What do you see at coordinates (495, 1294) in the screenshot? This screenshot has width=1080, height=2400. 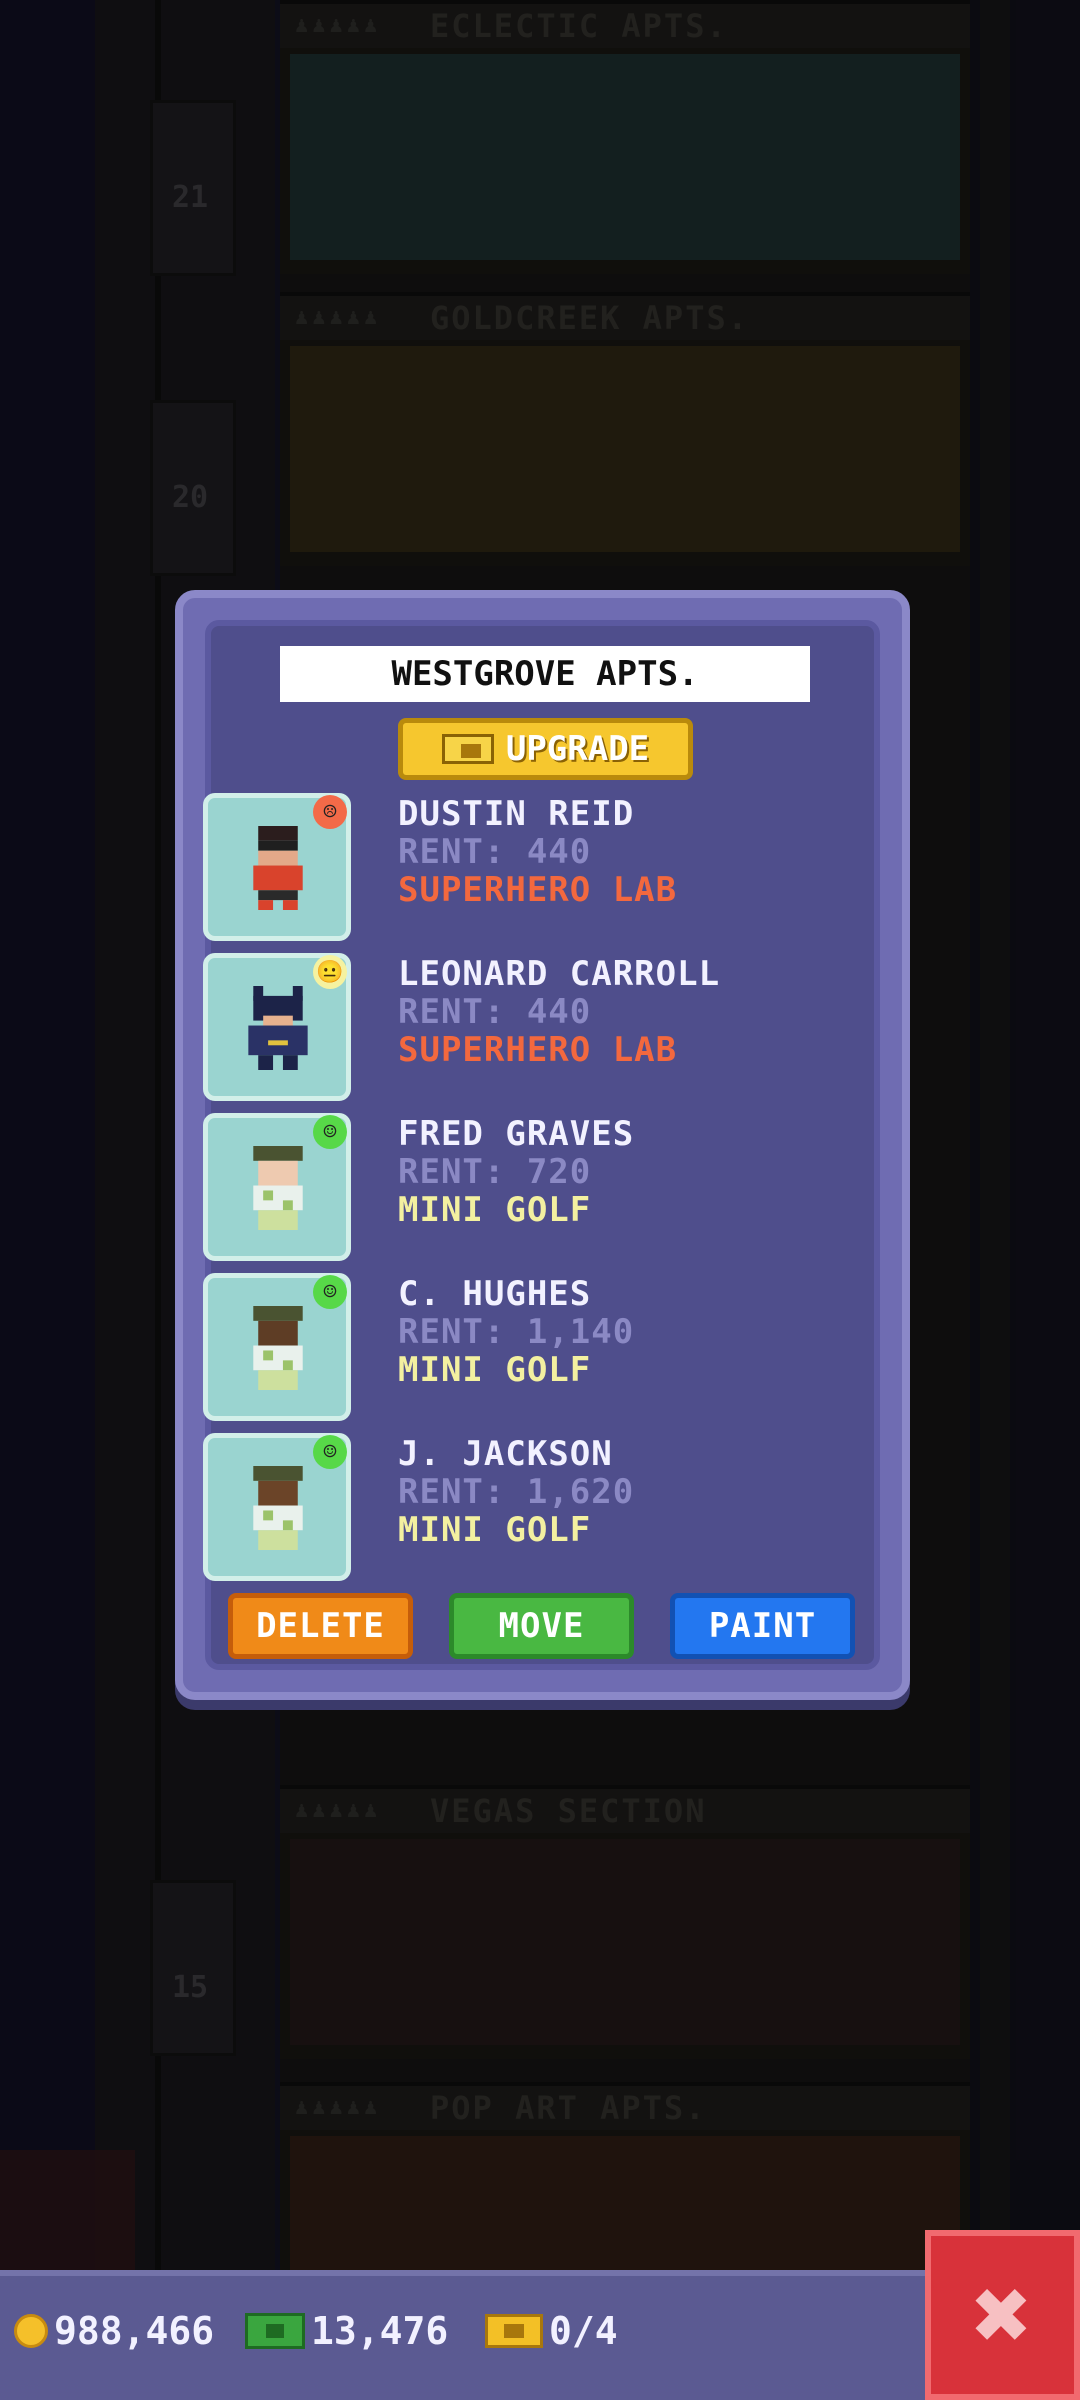 I see `resident-name: C. HUGHES` at bounding box center [495, 1294].